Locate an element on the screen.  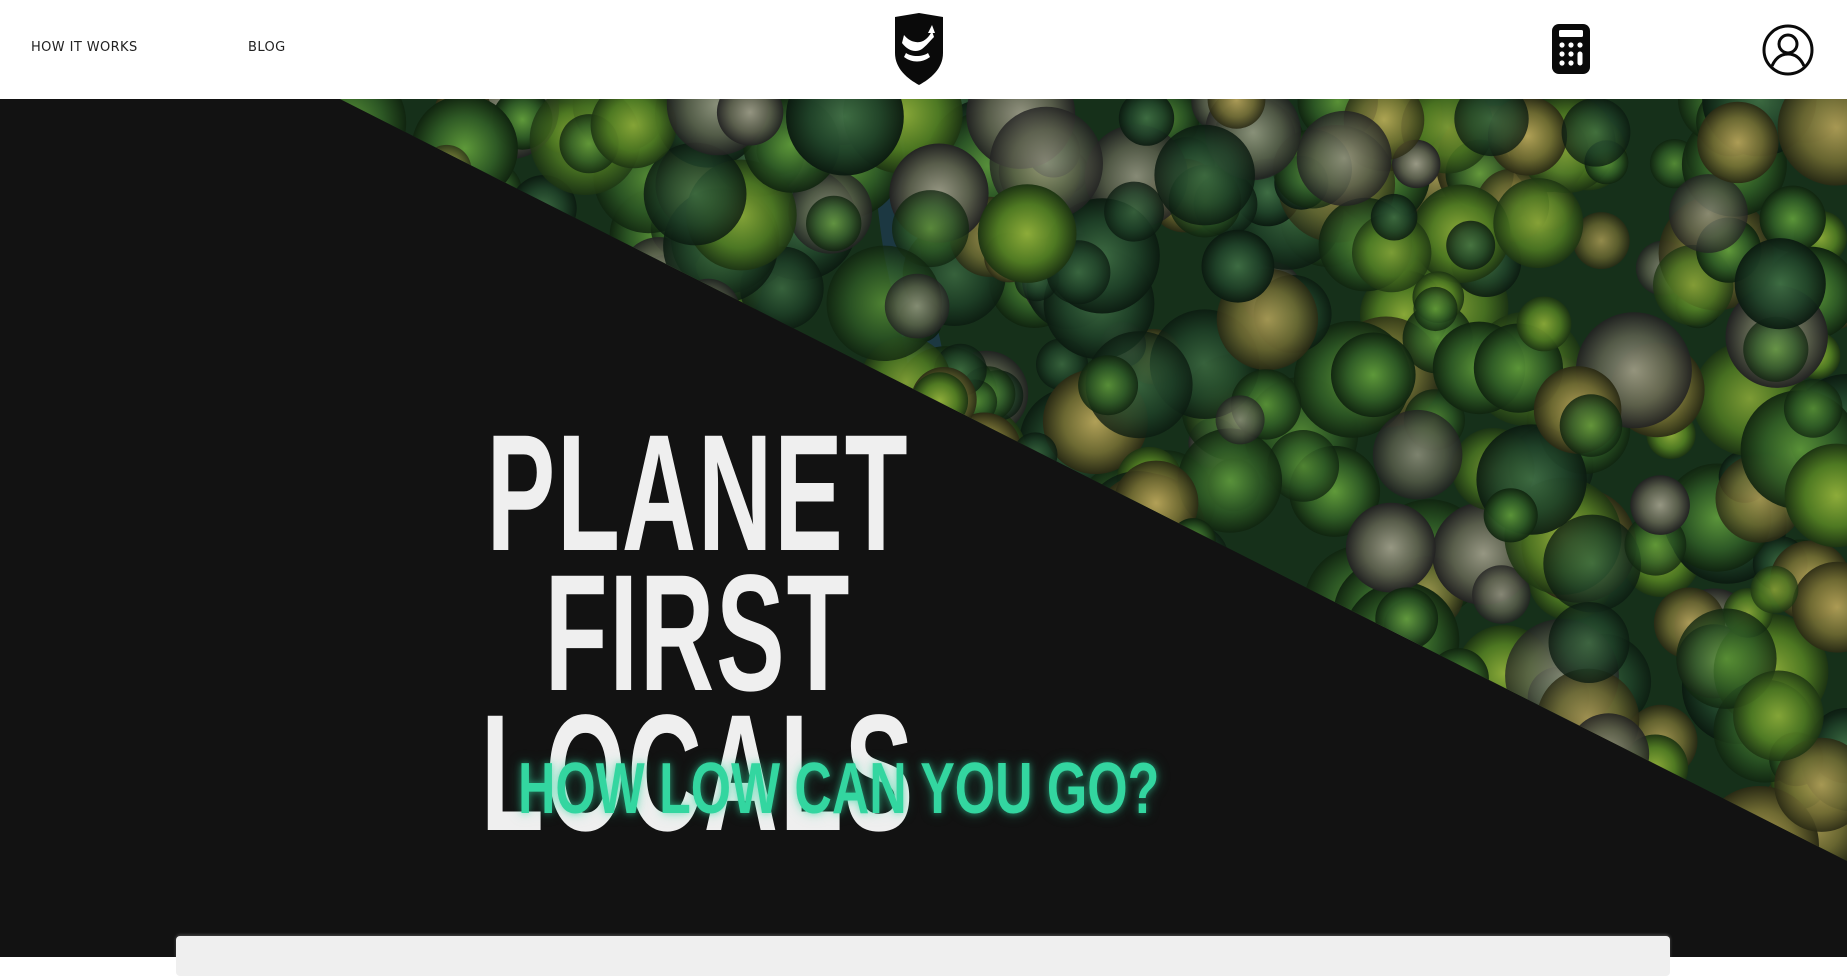
nav-how-it-works: HOW IT WORKS is located at coordinates (84, 47).